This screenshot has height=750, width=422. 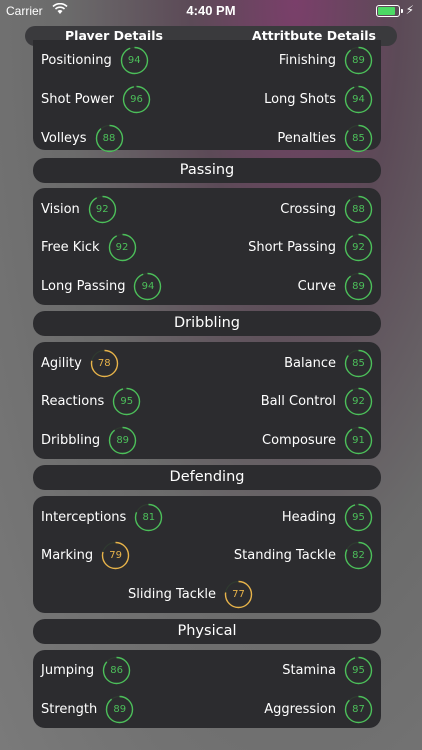 I want to click on attribute-label: Penalties, so click(x=306, y=138).